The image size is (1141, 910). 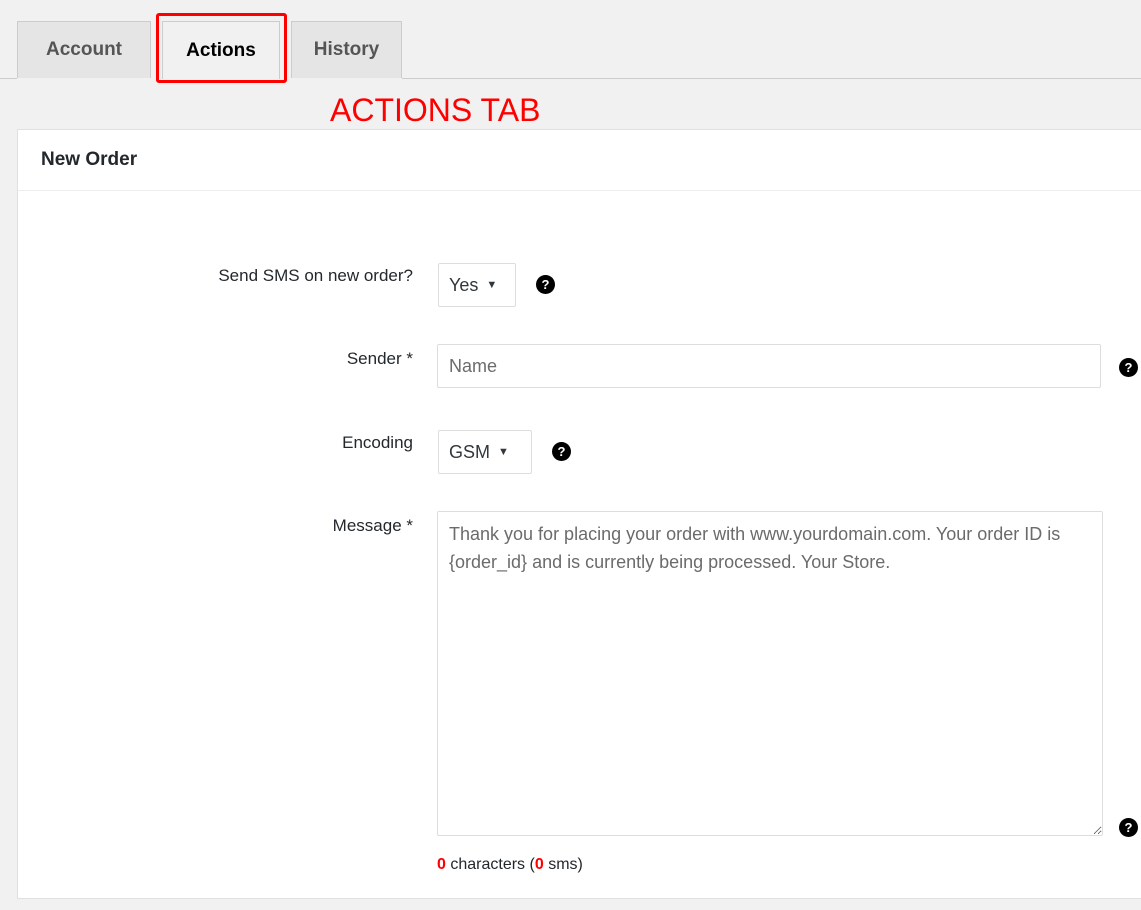 I want to click on tab-history-label: History, so click(x=346, y=49).